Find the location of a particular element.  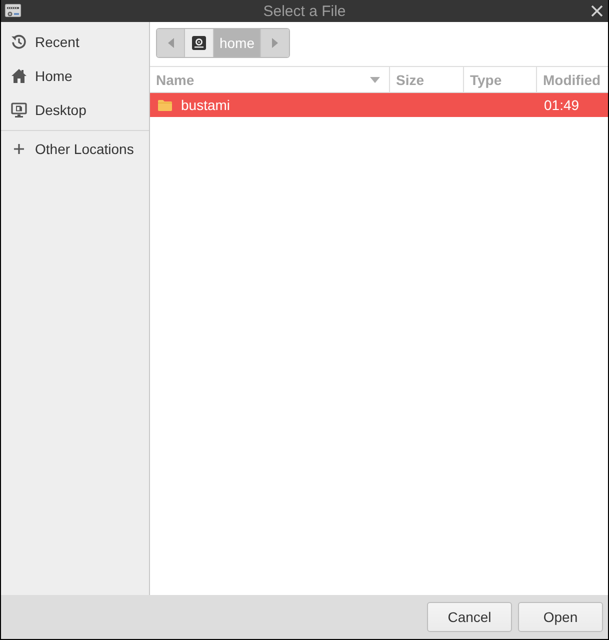

folder-icon is located at coordinates (165, 105).